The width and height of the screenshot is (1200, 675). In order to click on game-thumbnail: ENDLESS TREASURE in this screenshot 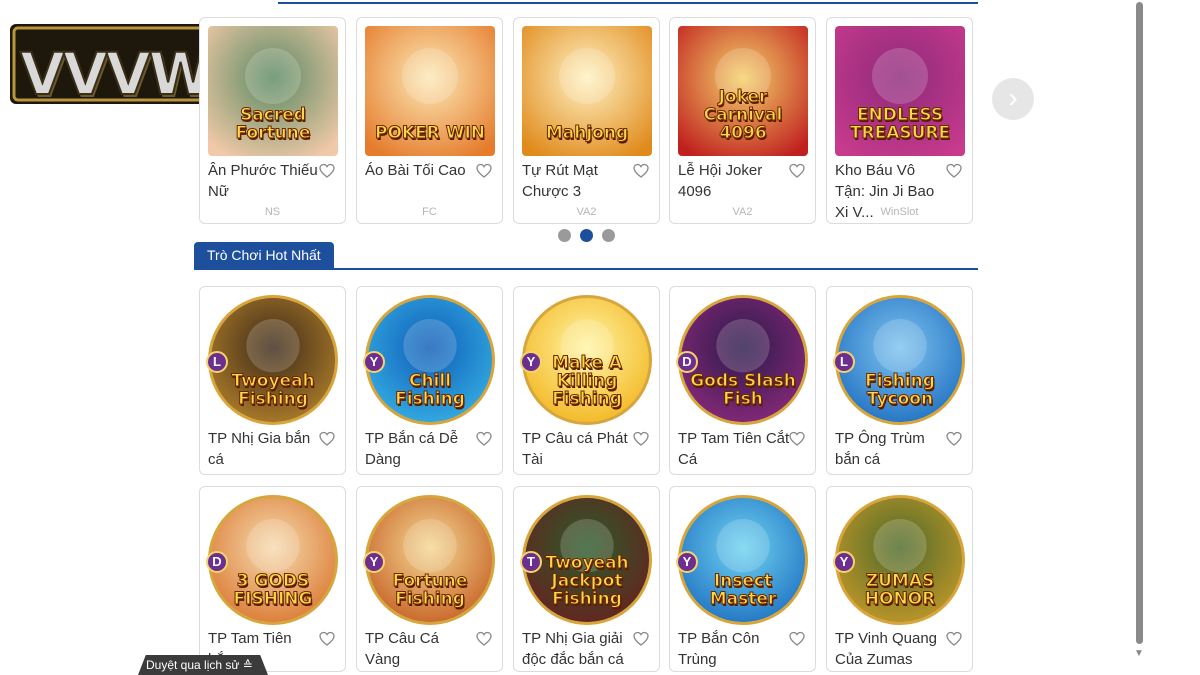, I will do `click(900, 91)`.